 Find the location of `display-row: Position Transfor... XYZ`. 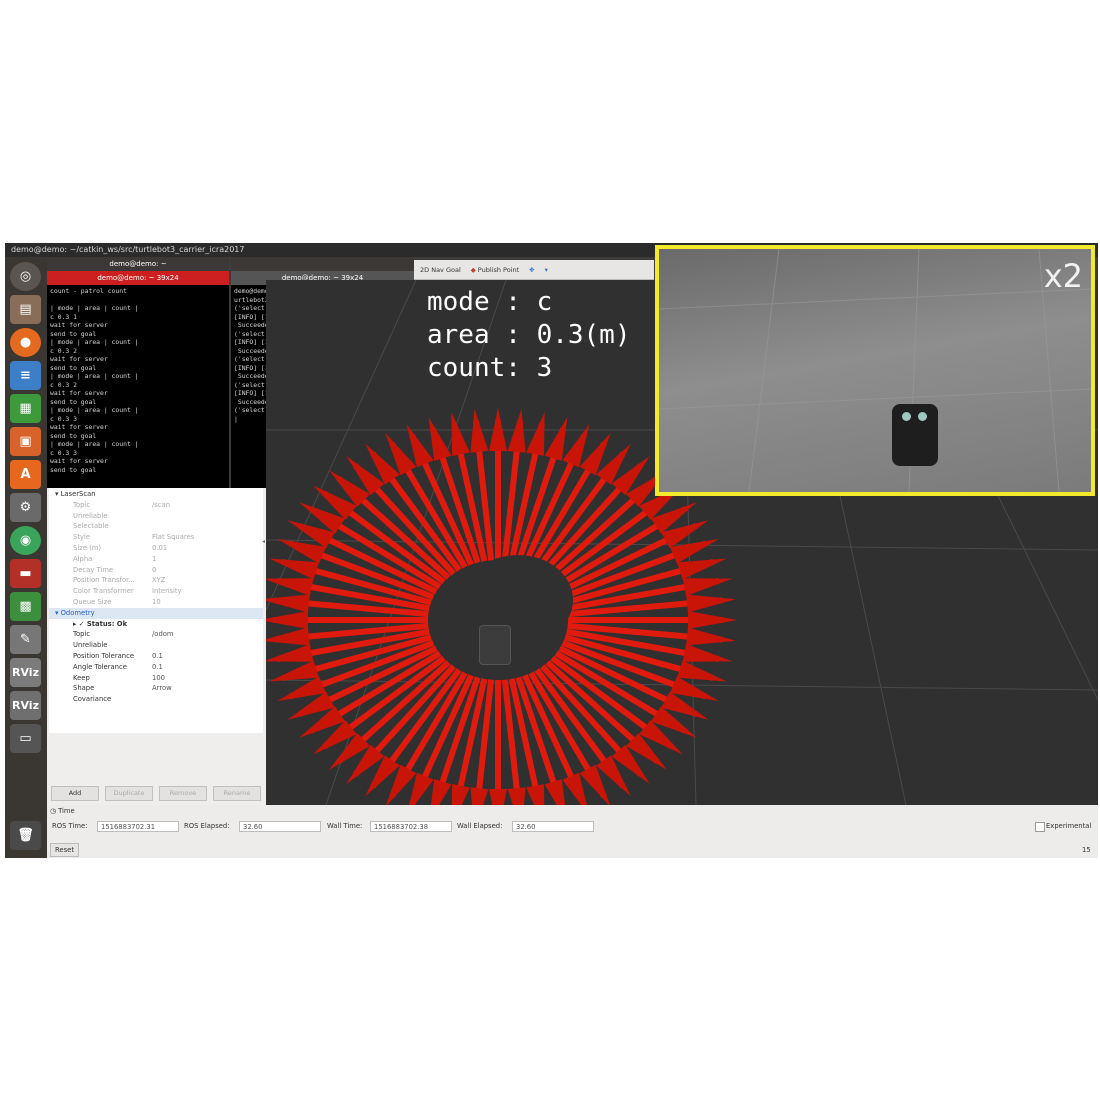

display-row: Position Transfor... XYZ is located at coordinates (156, 580).